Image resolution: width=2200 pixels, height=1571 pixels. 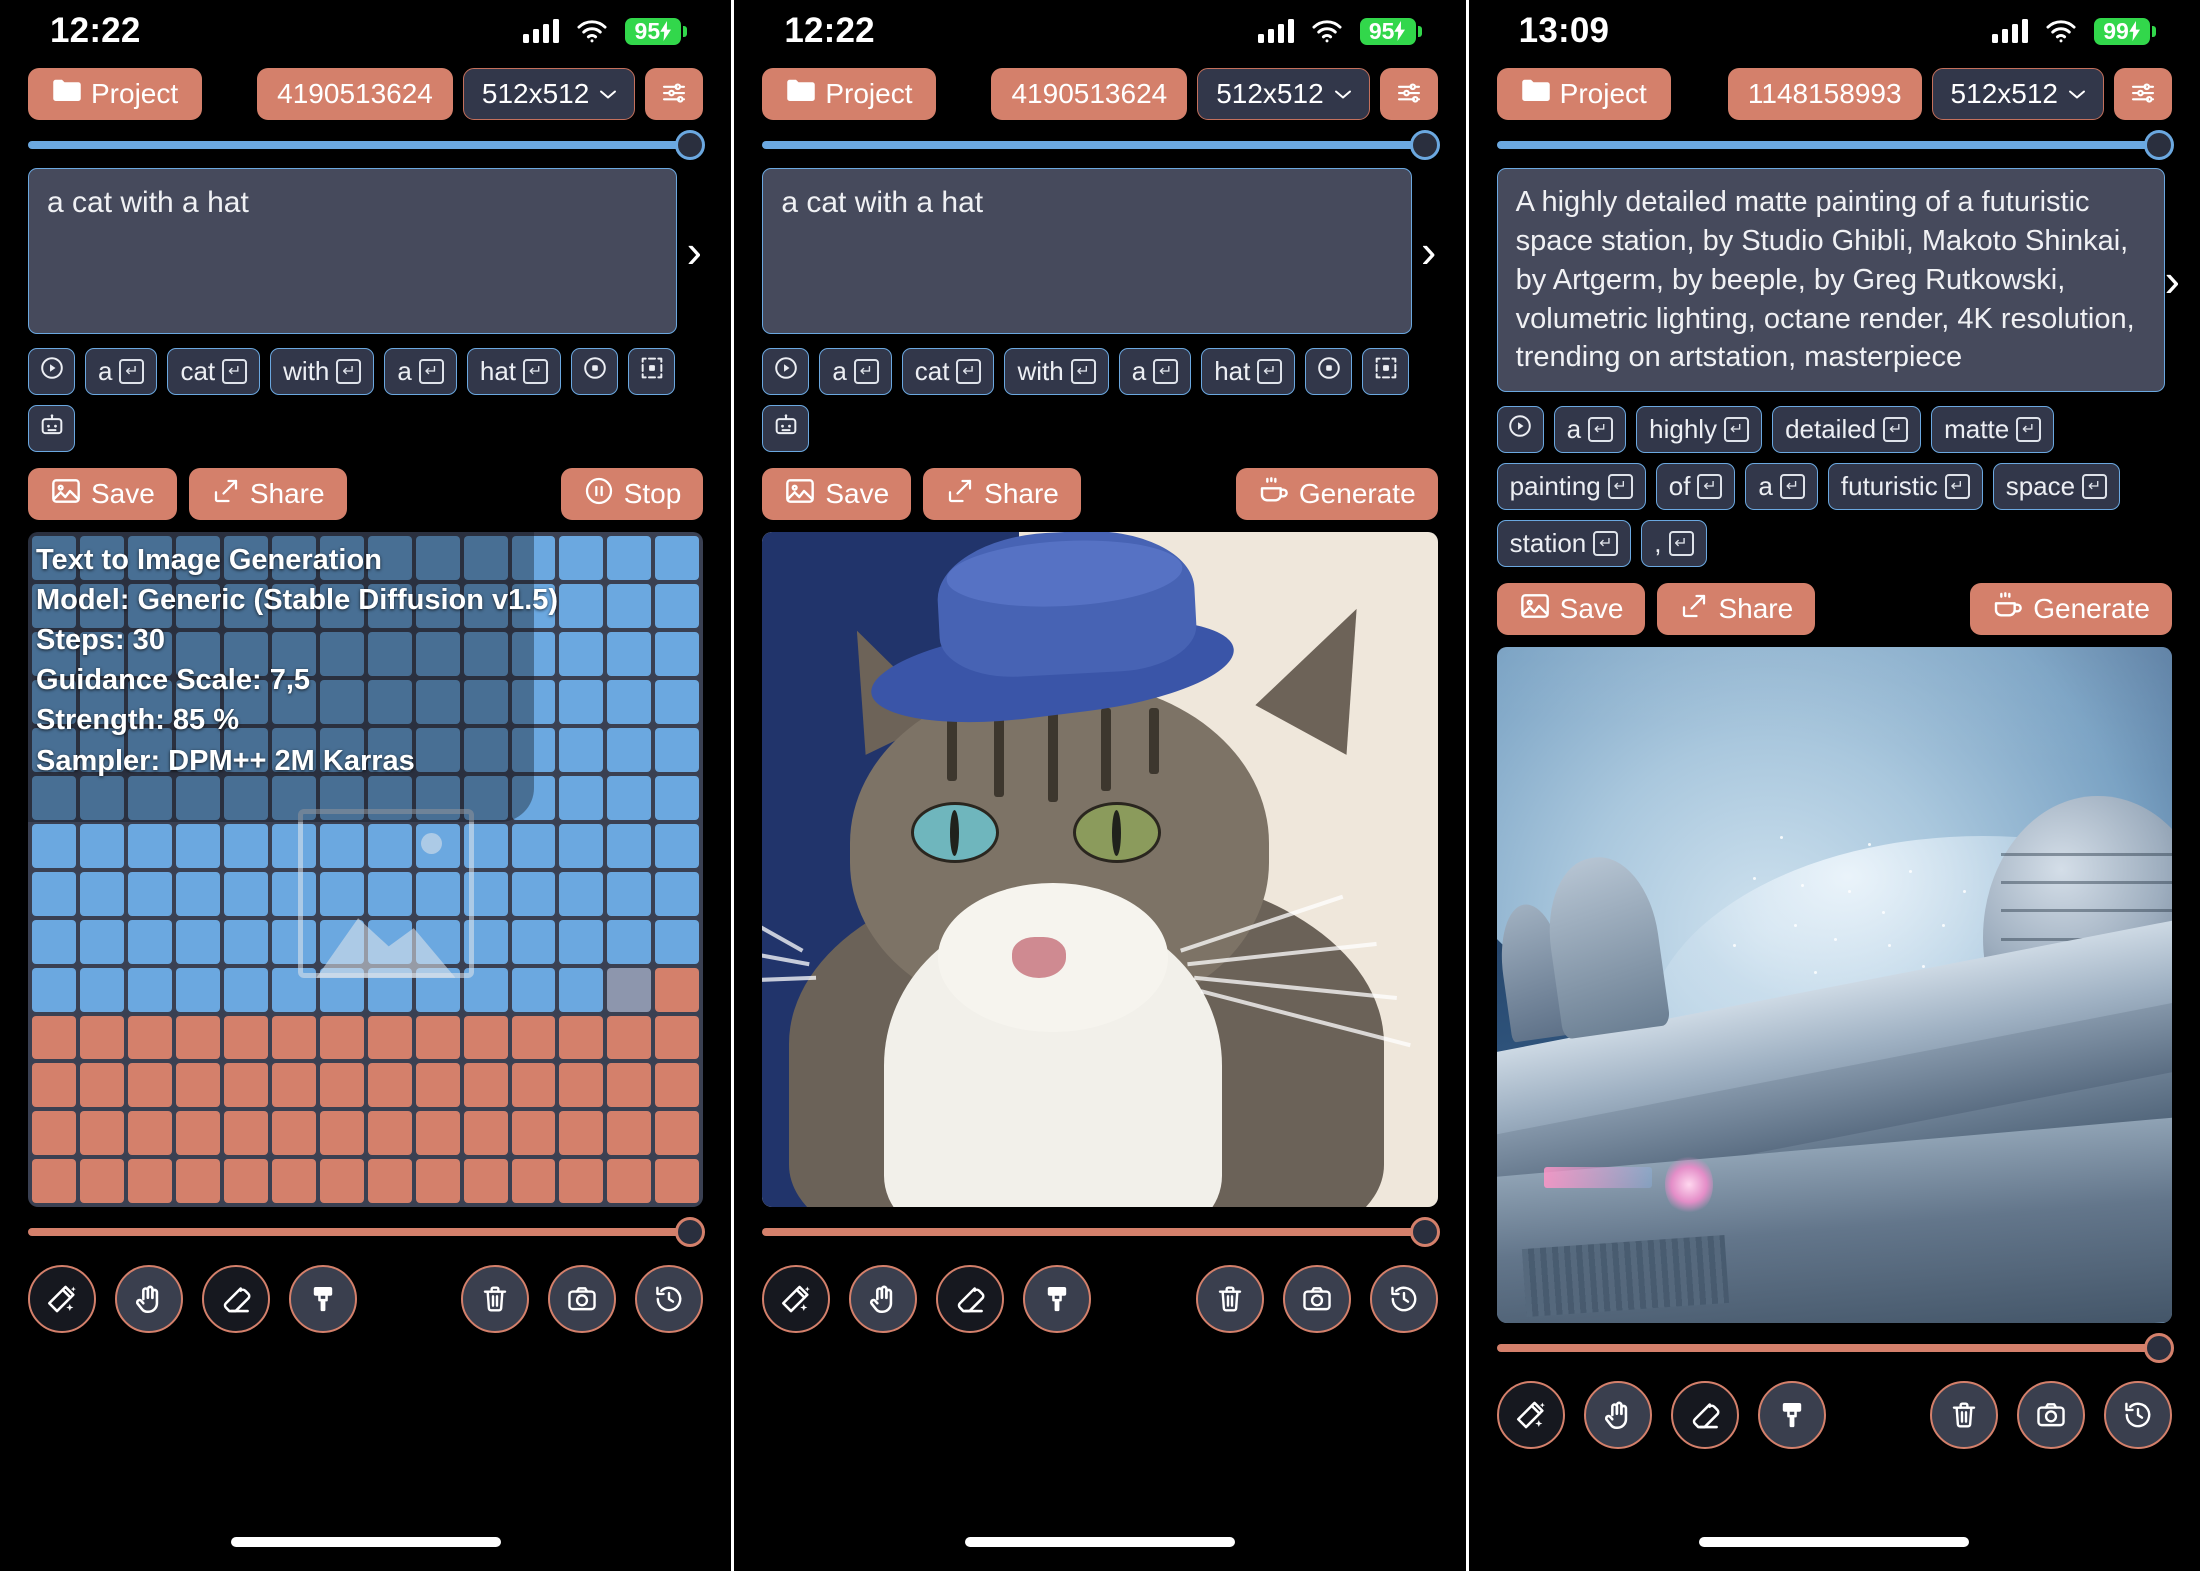 I want to click on token-chip: highly ↵, so click(x=1699, y=430).